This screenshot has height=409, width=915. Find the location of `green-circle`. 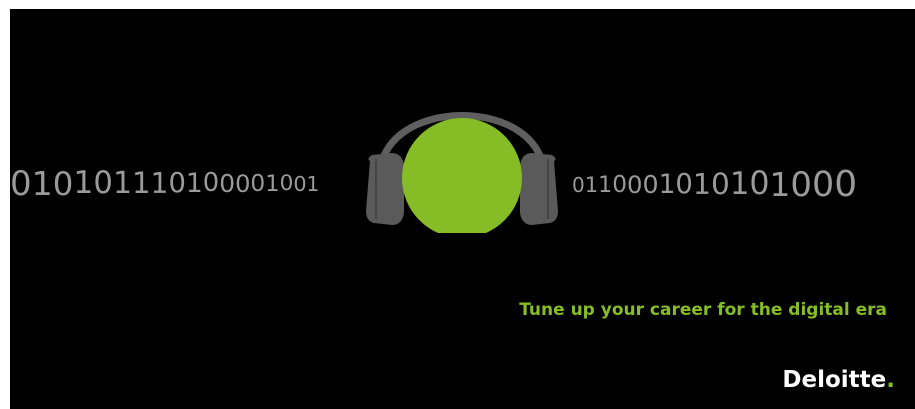

green-circle is located at coordinates (462, 175).